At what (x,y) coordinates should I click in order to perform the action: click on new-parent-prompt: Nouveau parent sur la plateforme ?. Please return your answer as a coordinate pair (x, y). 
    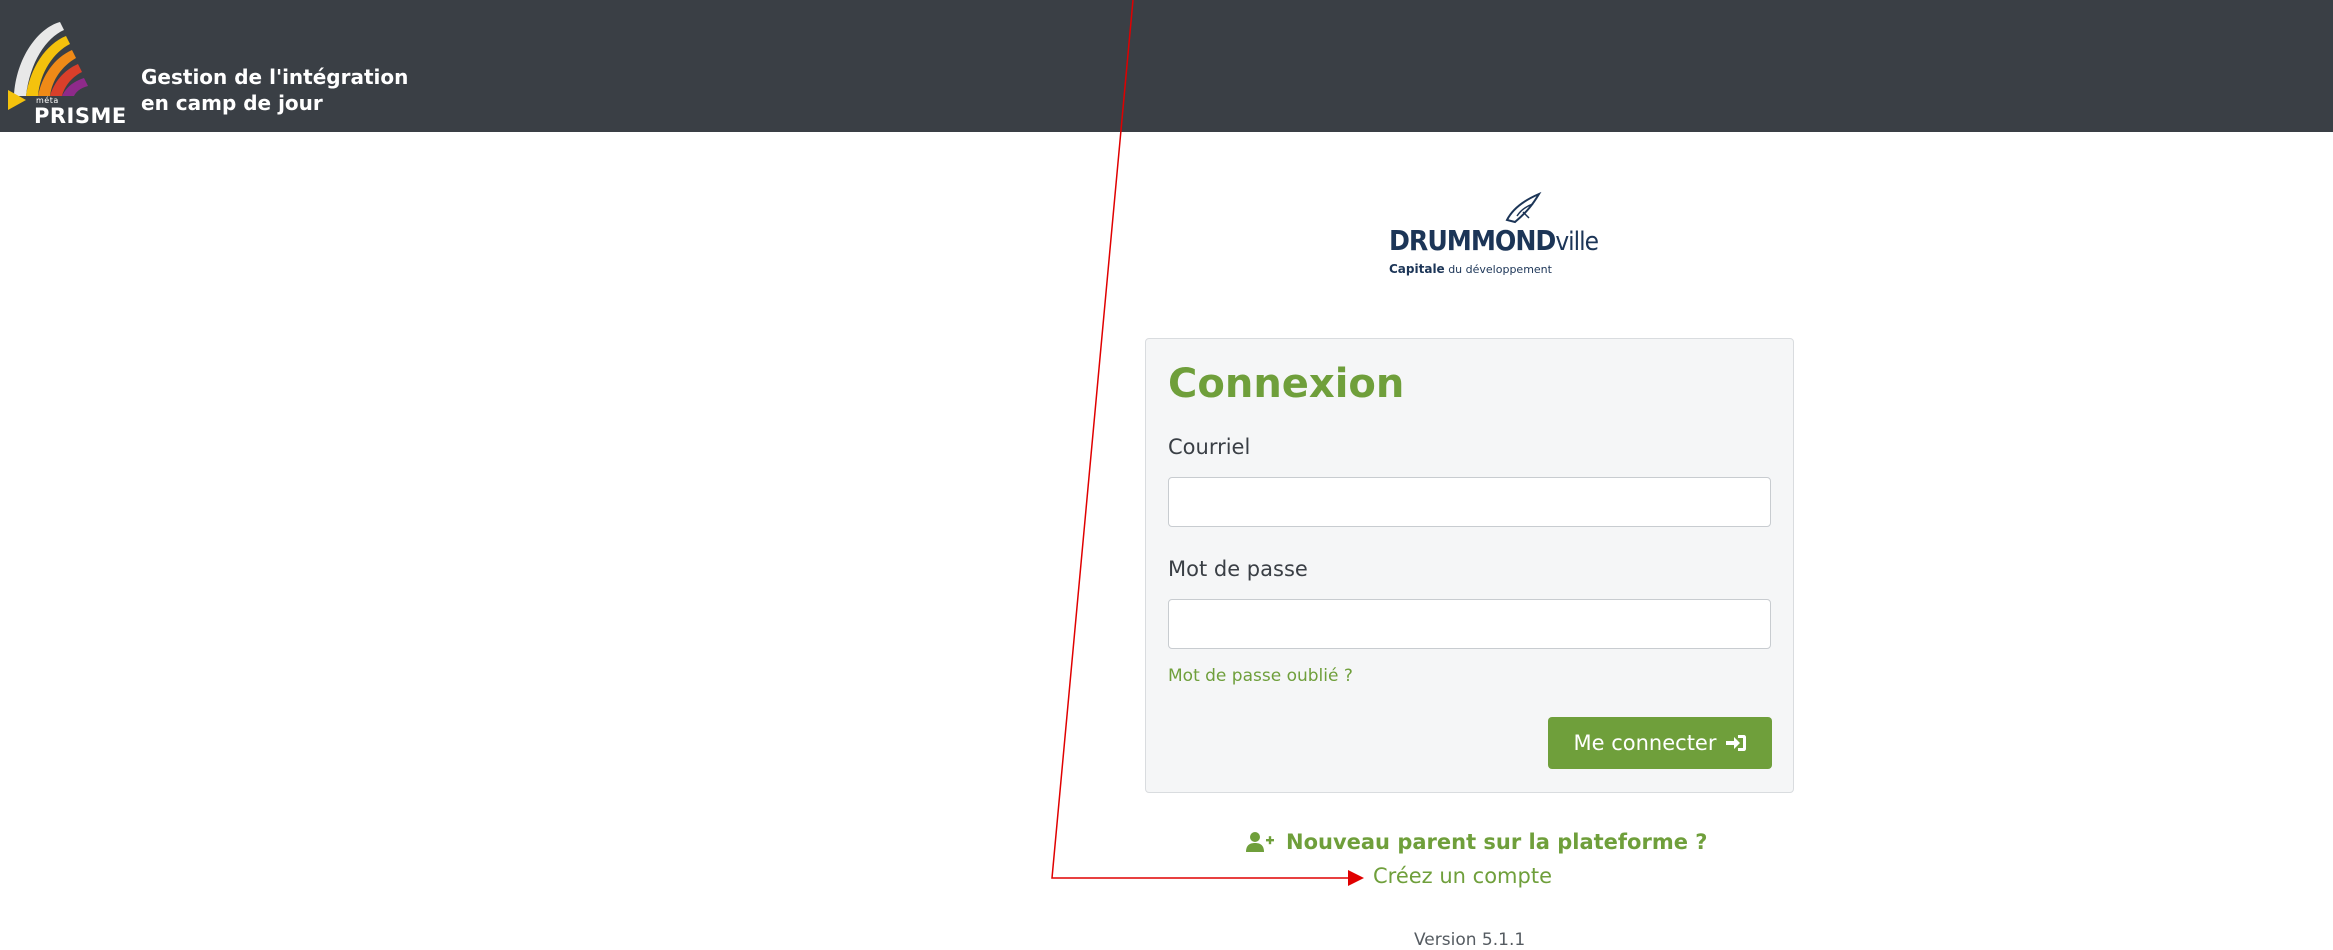
    Looking at the image, I should click on (1476, 842).